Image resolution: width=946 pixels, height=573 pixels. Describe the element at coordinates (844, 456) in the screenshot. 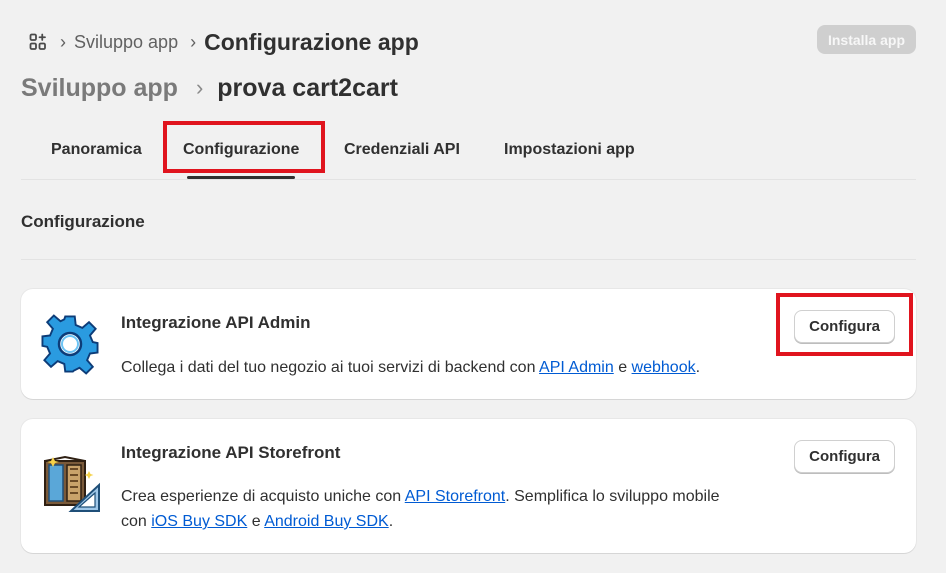

I see `configure-storefront-button: Configura` at that location.